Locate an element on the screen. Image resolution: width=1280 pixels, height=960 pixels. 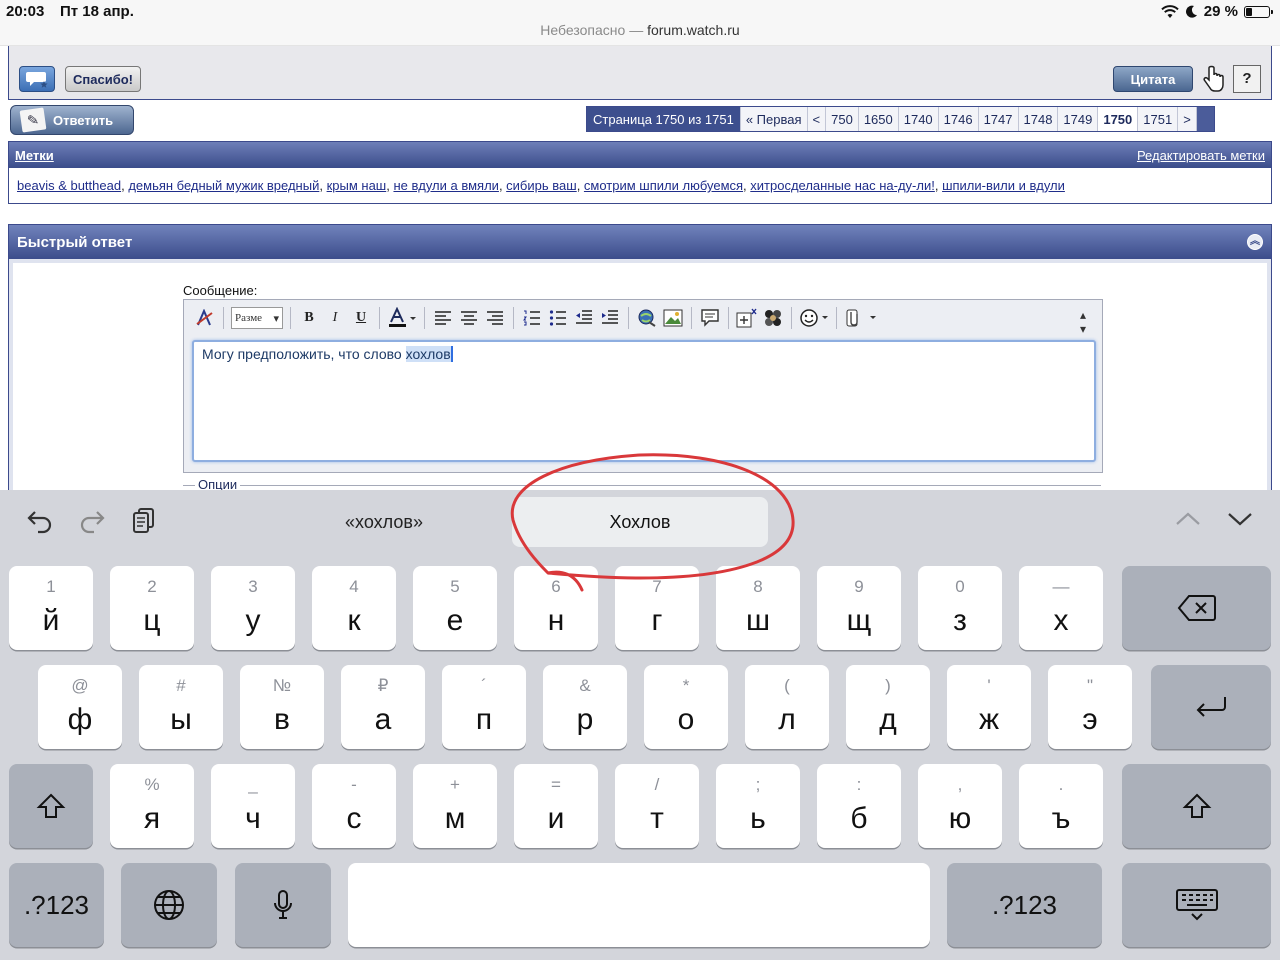
page-link: 1751 is located at coordinates (1157, 119).